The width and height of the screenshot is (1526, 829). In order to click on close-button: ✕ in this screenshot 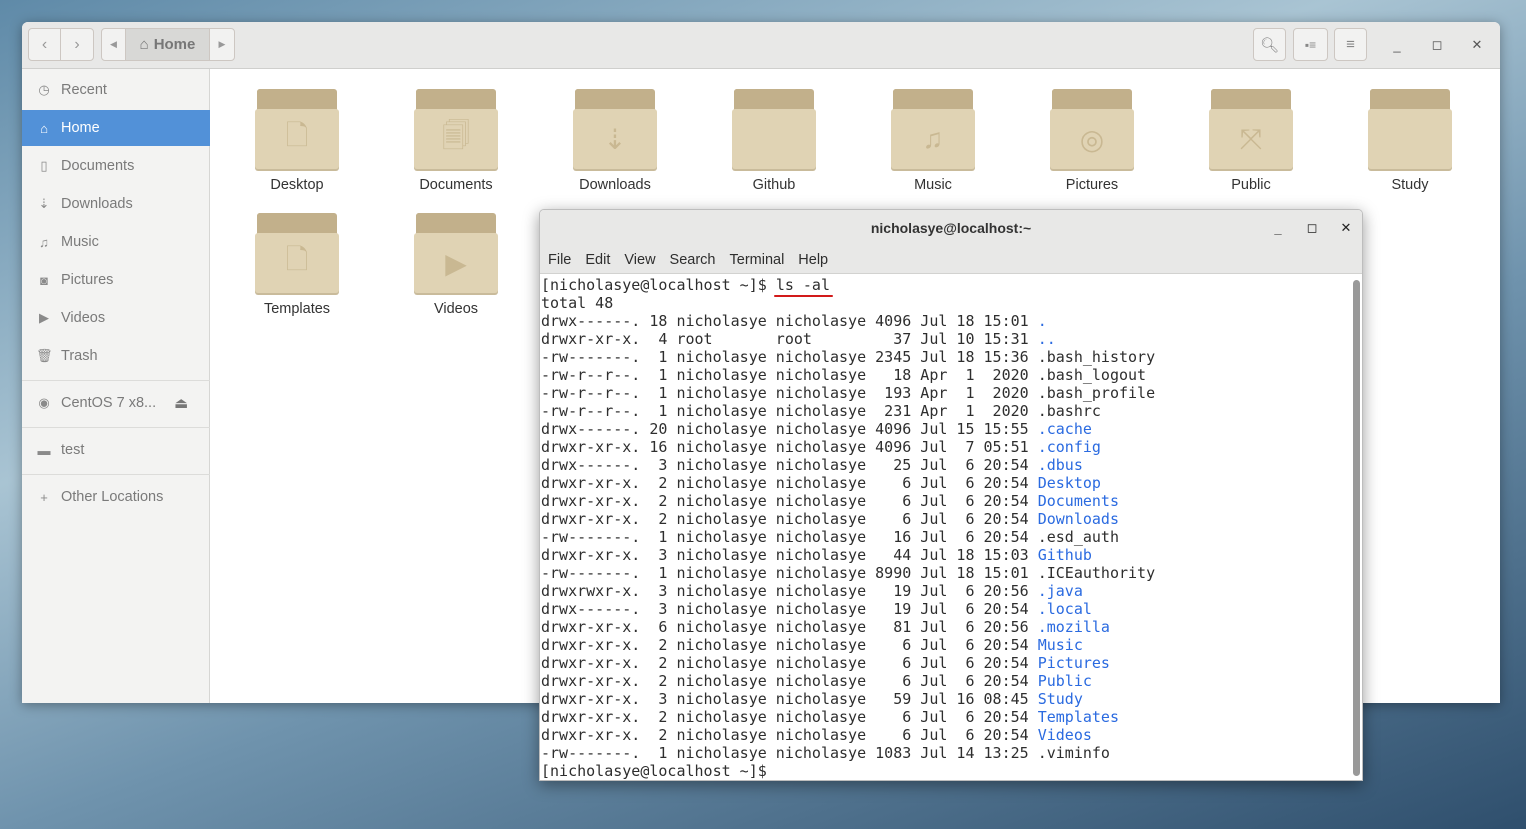, I will do `click(1477, 45)`.